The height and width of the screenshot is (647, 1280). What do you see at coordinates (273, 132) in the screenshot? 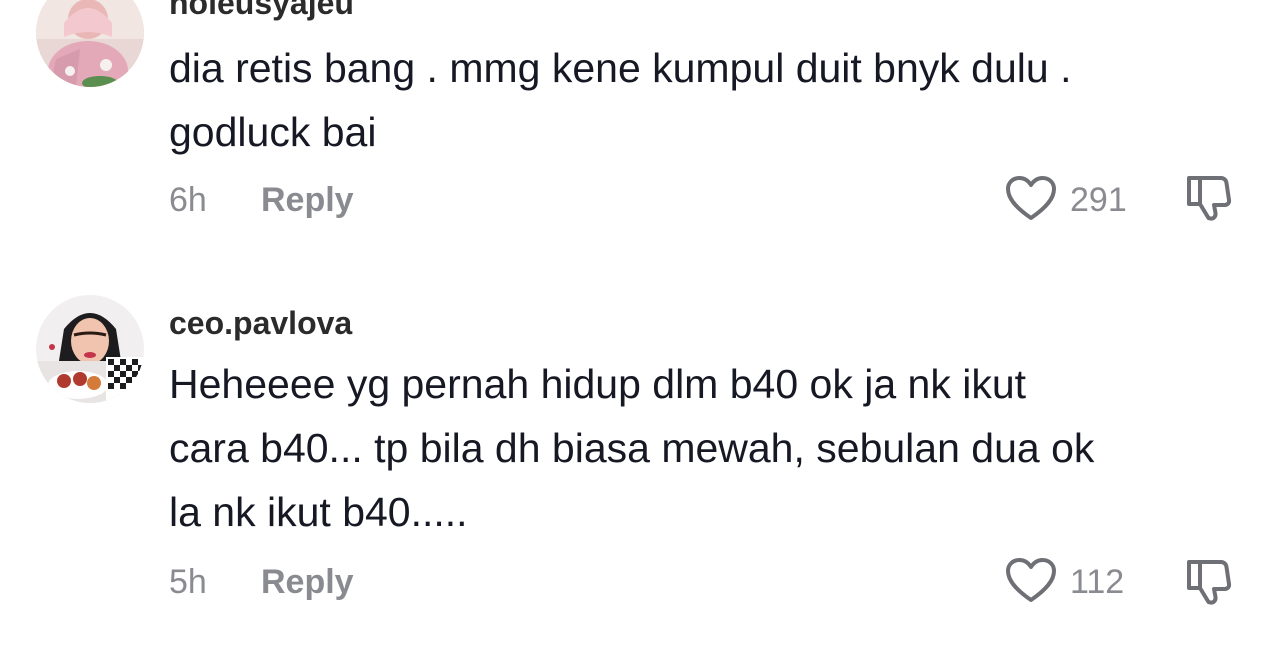
I see `comment-text-line: godluck bai` at bounding box center [273, 132].